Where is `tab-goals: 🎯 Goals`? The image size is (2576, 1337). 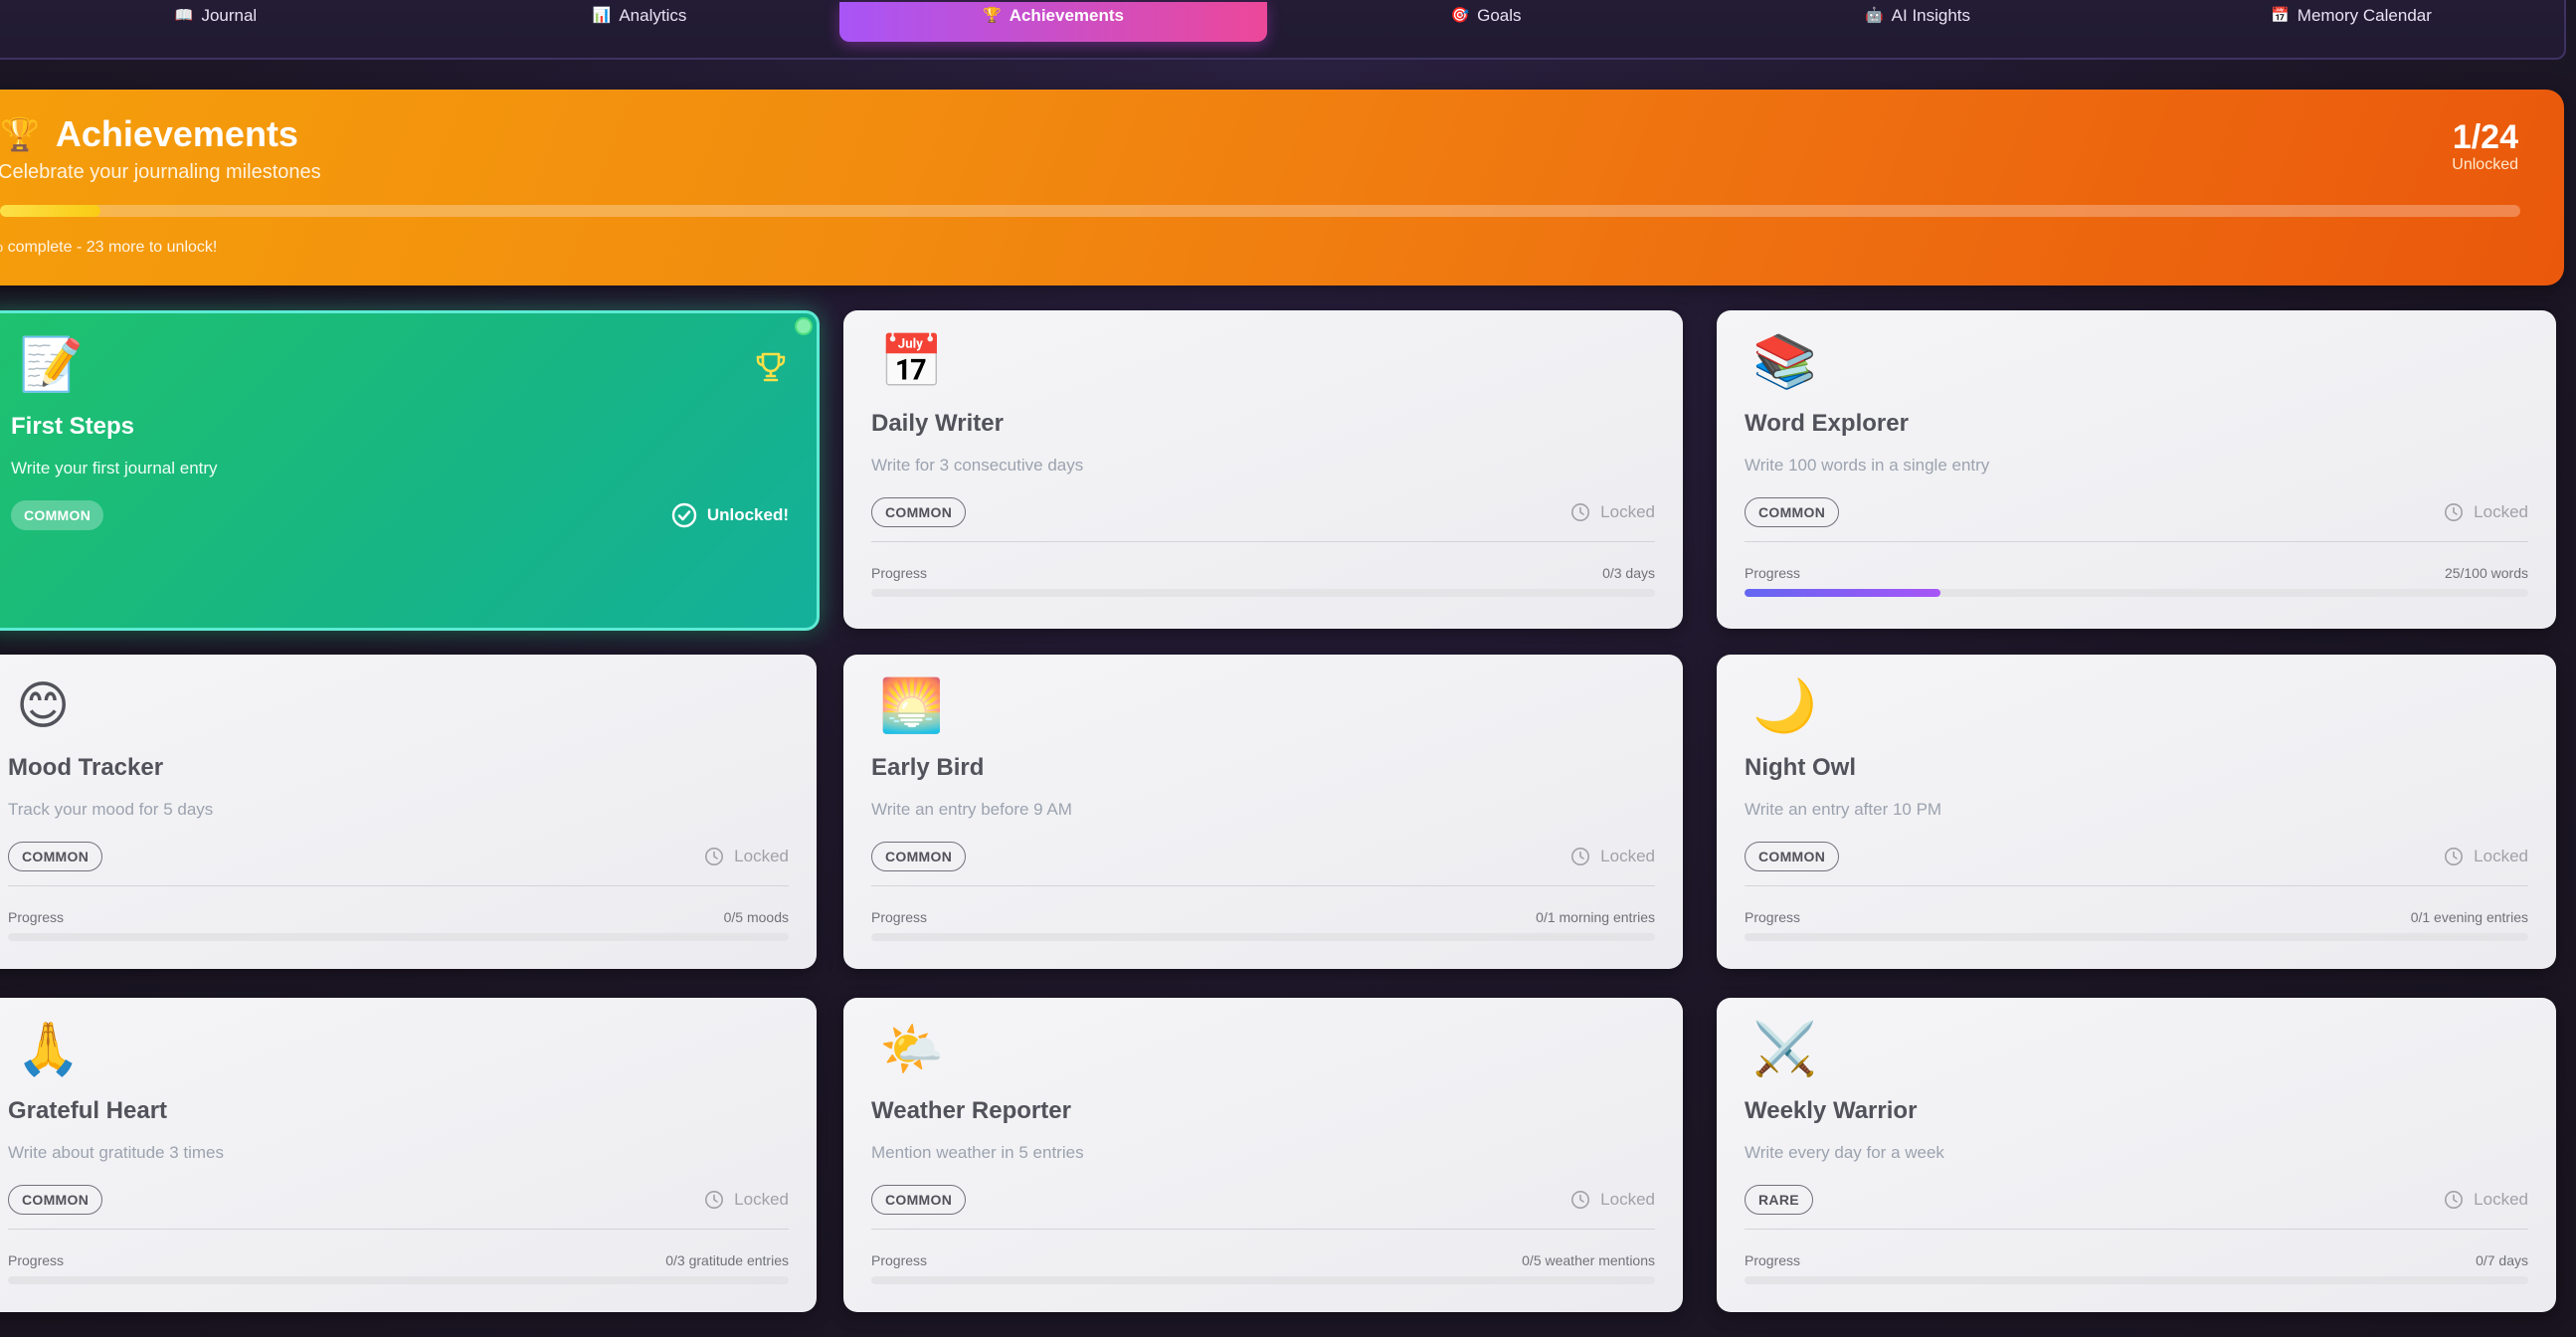
tab-goals: 🎯 Goals is located at coordinates (1486, 22).